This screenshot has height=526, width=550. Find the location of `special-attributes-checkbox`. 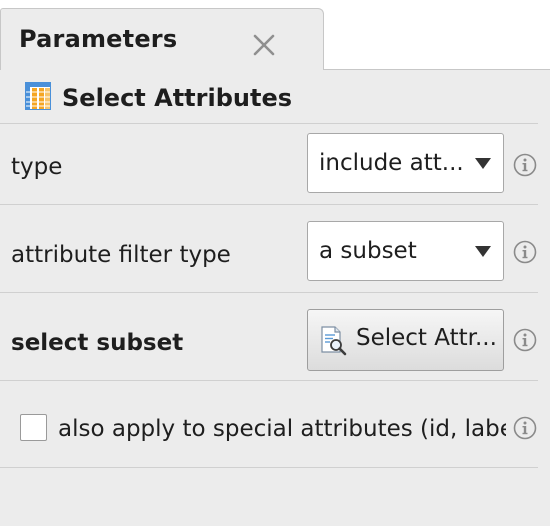

special-attributes-checkbox is located at coordinates (33, 427).